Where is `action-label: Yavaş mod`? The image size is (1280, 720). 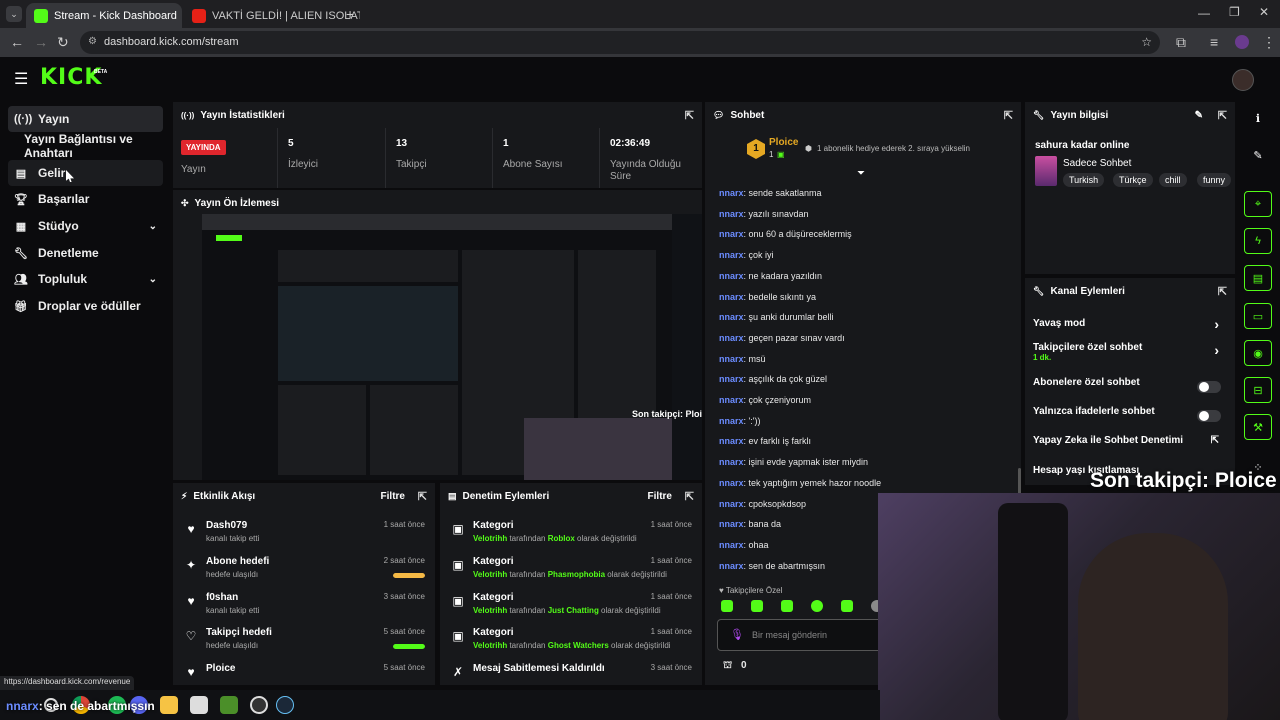
action-label: Yavaş mod is located at coordinates (1059, 323).